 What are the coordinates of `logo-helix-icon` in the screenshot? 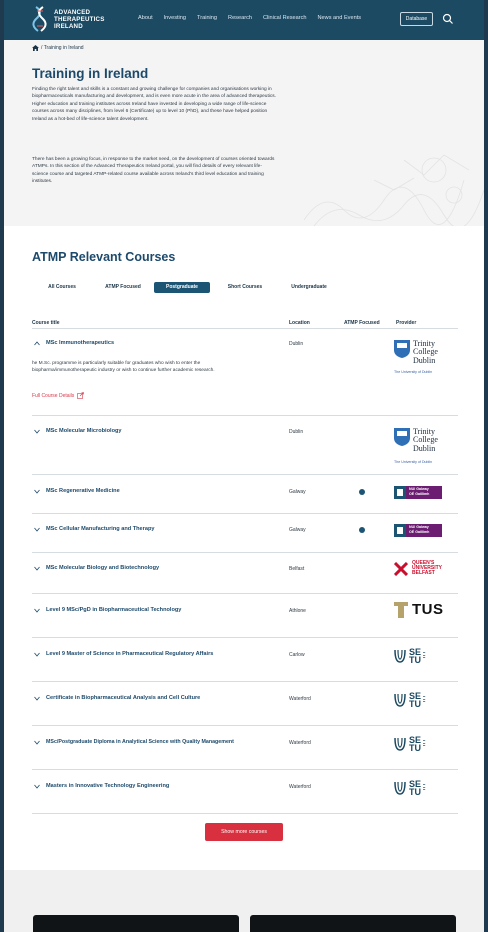 It's located at (39, 19).